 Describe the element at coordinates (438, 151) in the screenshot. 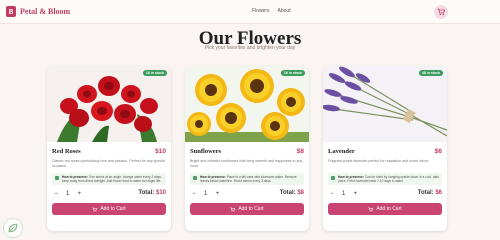

I see `product-price: $6` at that location.